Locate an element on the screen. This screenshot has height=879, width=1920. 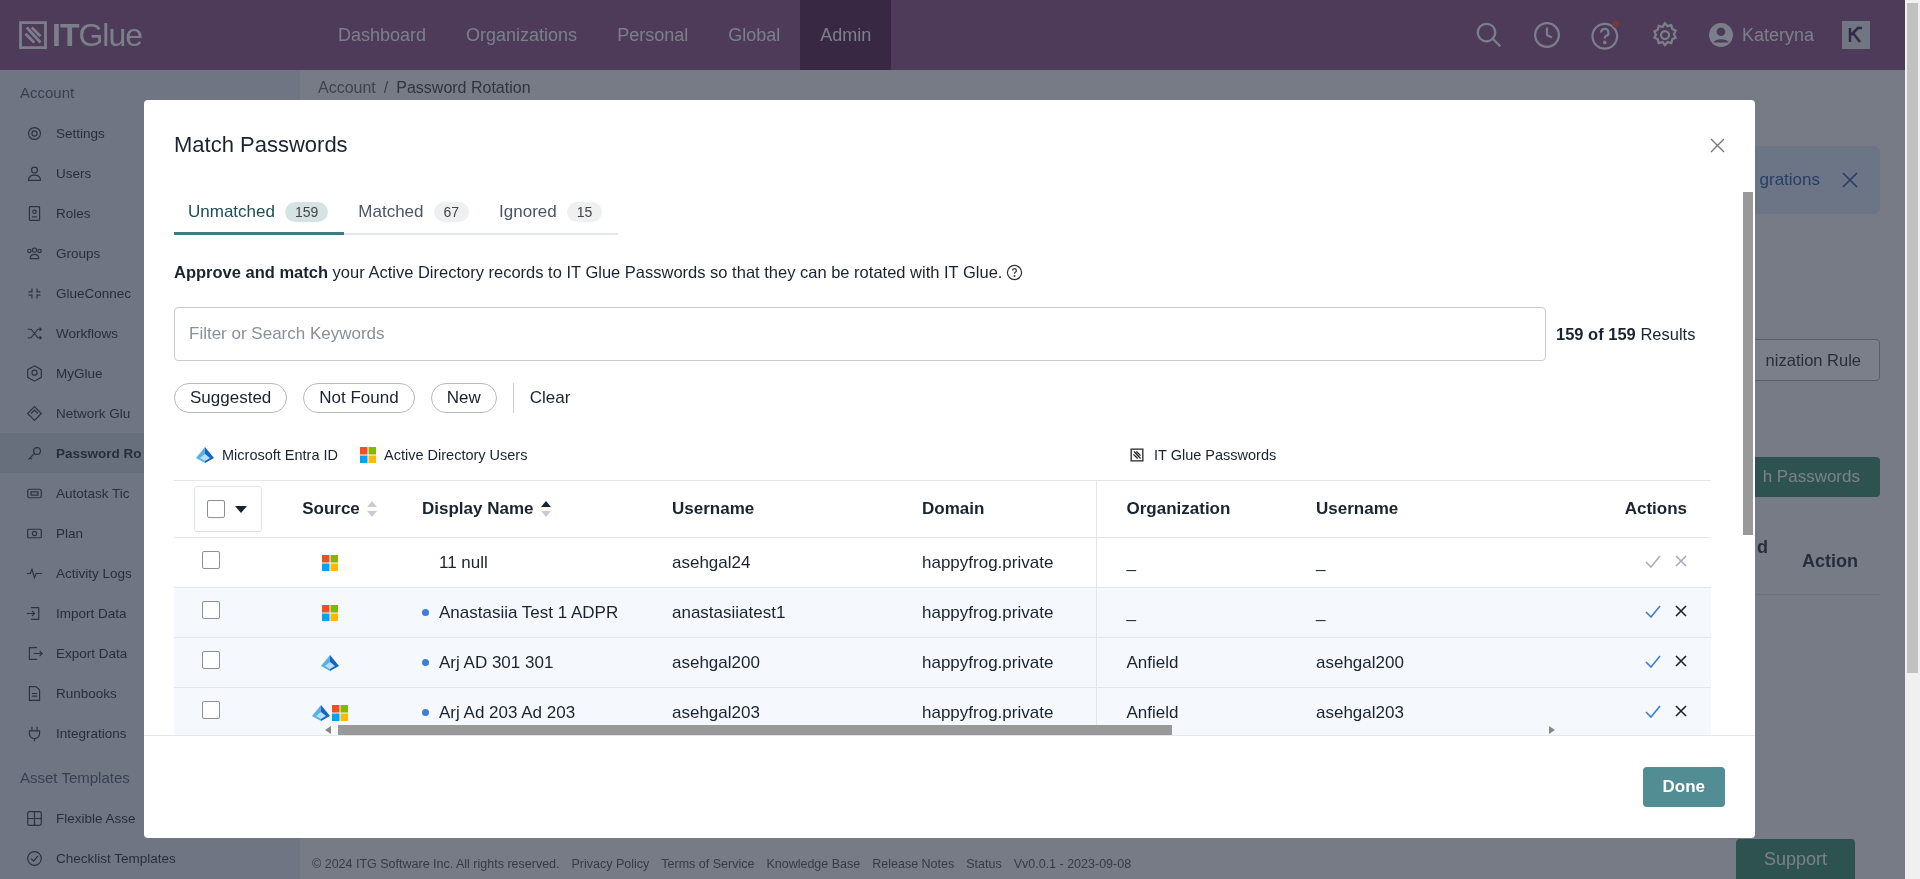
sidebar-section-title: Account is located at coordinates (47, 93).